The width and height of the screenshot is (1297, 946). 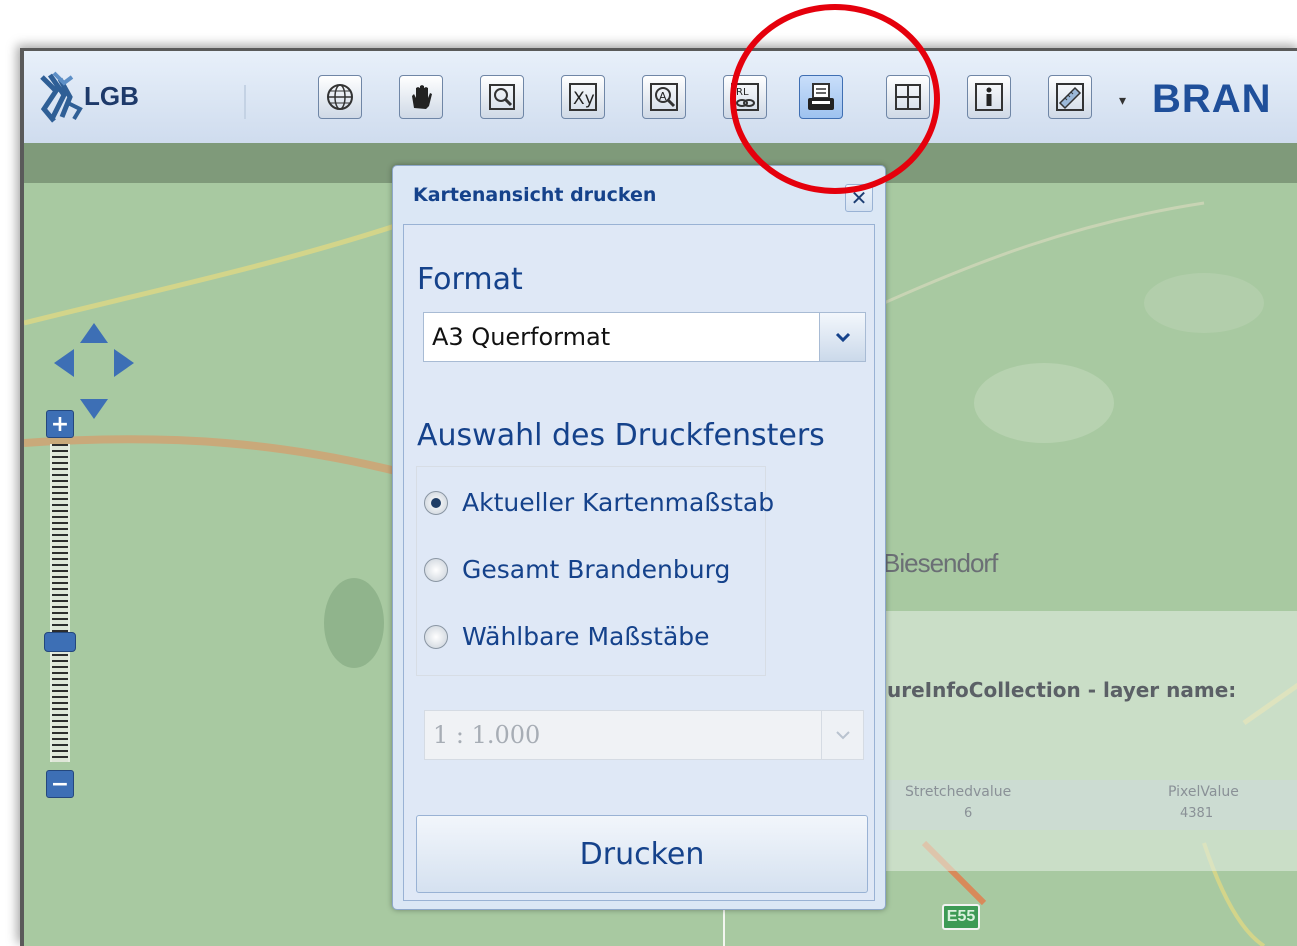 What do you see at coordinates (64, 363) in the screenshot?
I see `pan-left-icon` at bounding box center [64, 363].